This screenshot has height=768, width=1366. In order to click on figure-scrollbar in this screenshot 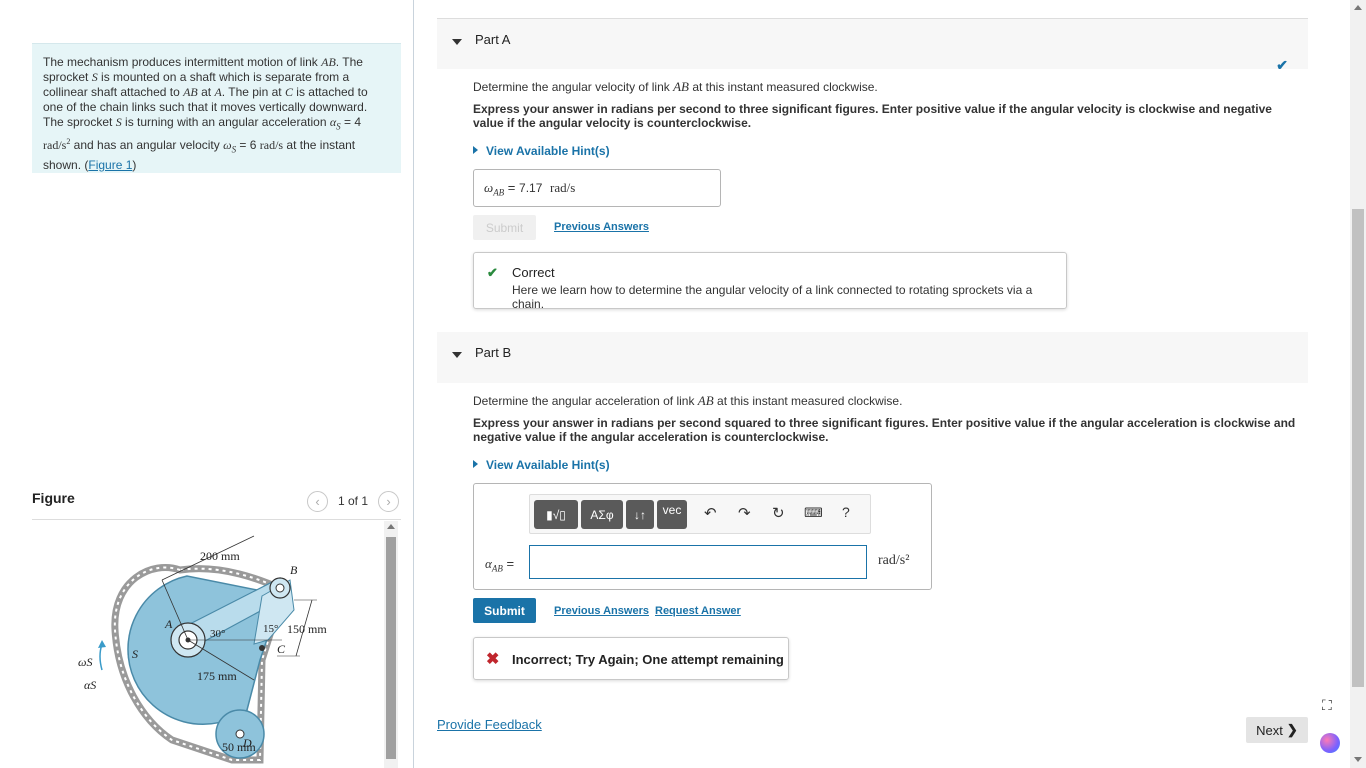, I will do `click(391, 644)`.